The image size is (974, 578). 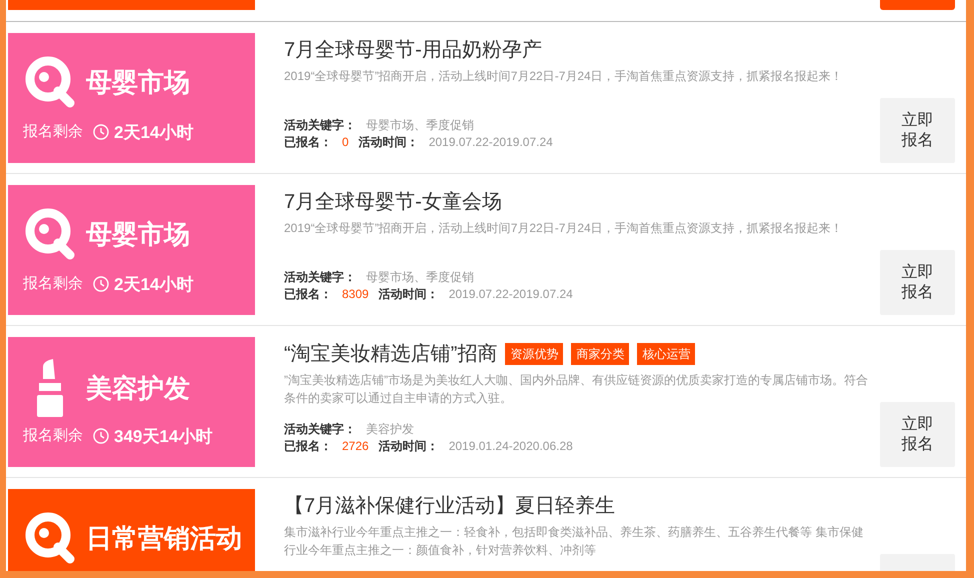 What do you see at coordinates (391, 354) in the screenshot?
I see `activity-title: “淘宝美妆精选店铺”招商` at bounding box center [391, 354].